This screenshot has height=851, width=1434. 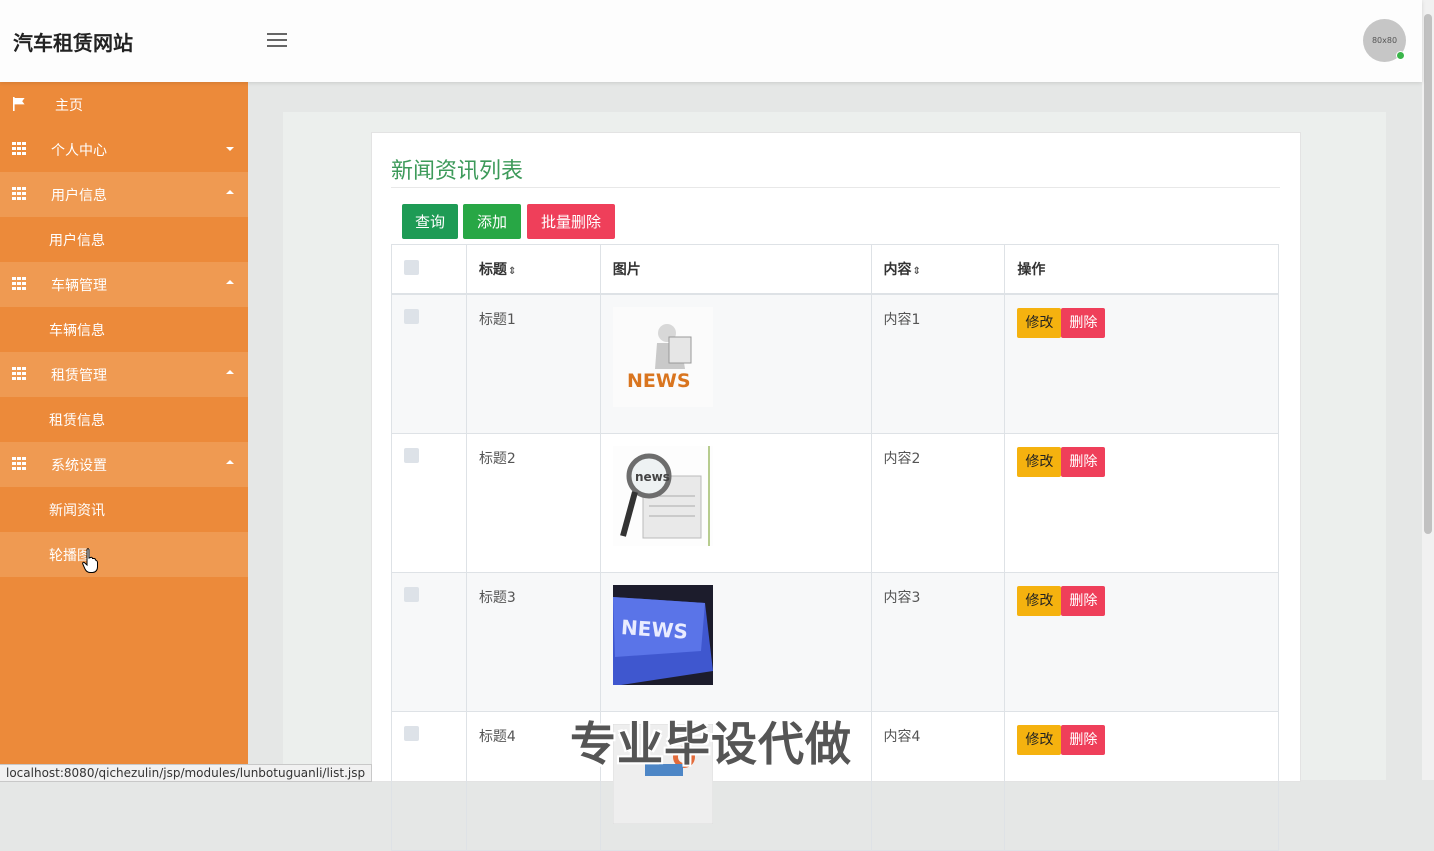 I want to click on header-content-label: 内容, so click(x=897, y=270).